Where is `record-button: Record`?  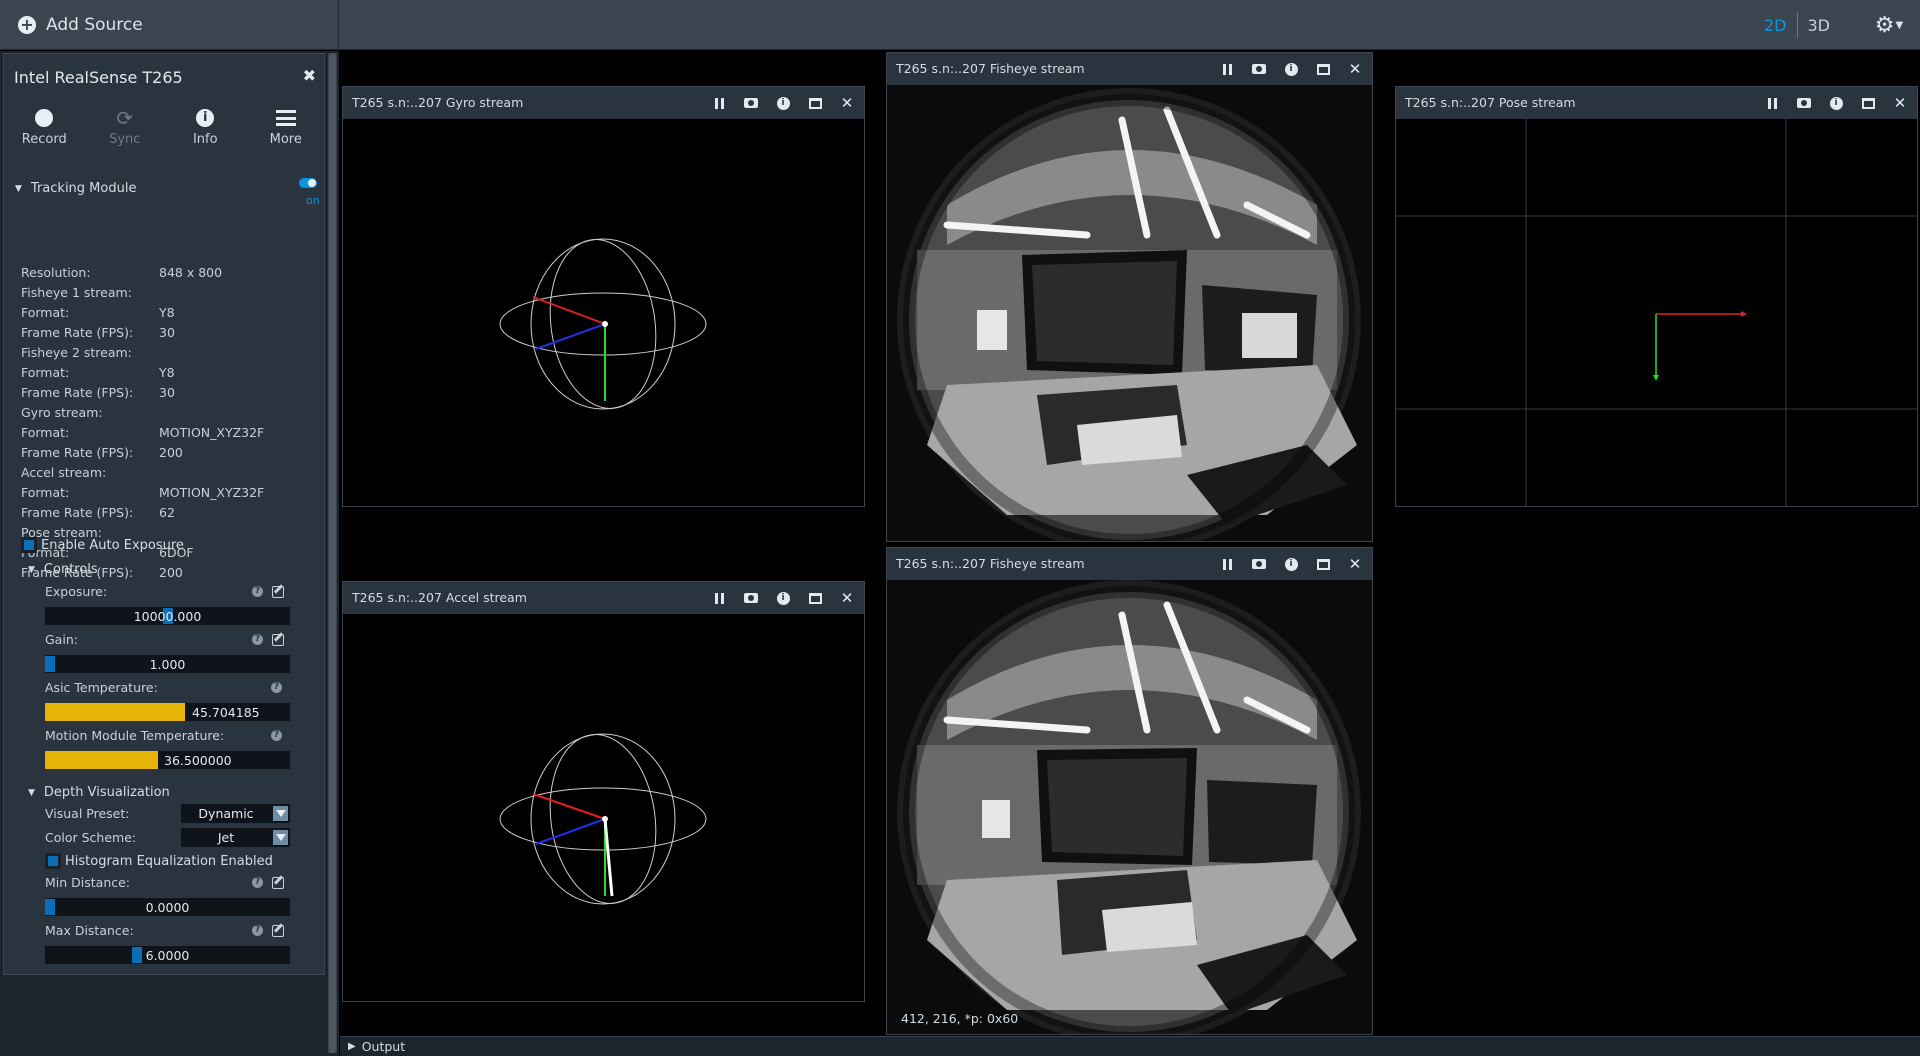 record-button: Record is located at coordinates (44, 134).